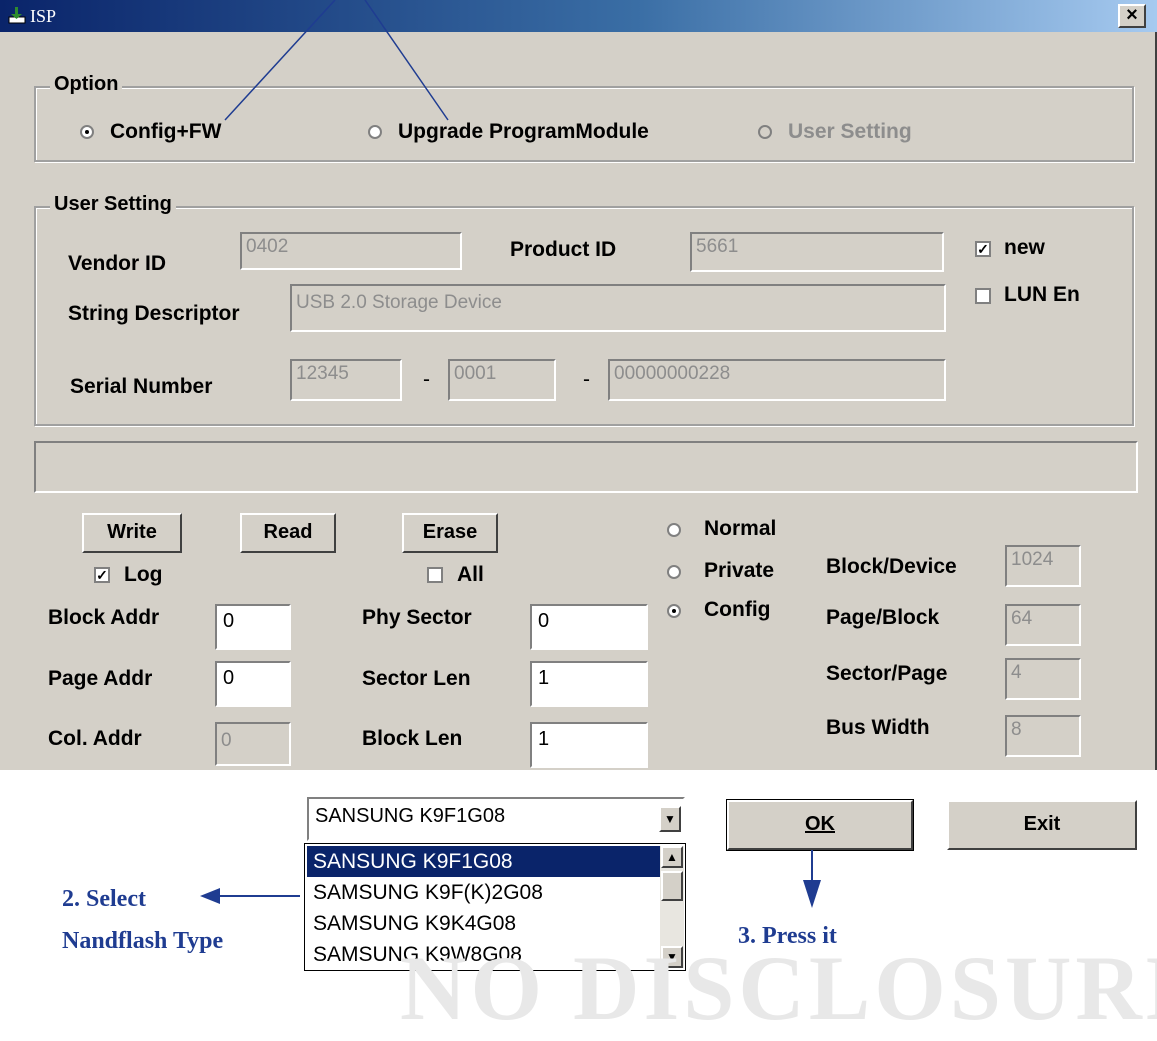 The height and width of the screenshot is (1041, 1157). Describe the element at coordinates (778, 988) in the screenshot. I see `watermark: NO DISCLOSURE` at that location.